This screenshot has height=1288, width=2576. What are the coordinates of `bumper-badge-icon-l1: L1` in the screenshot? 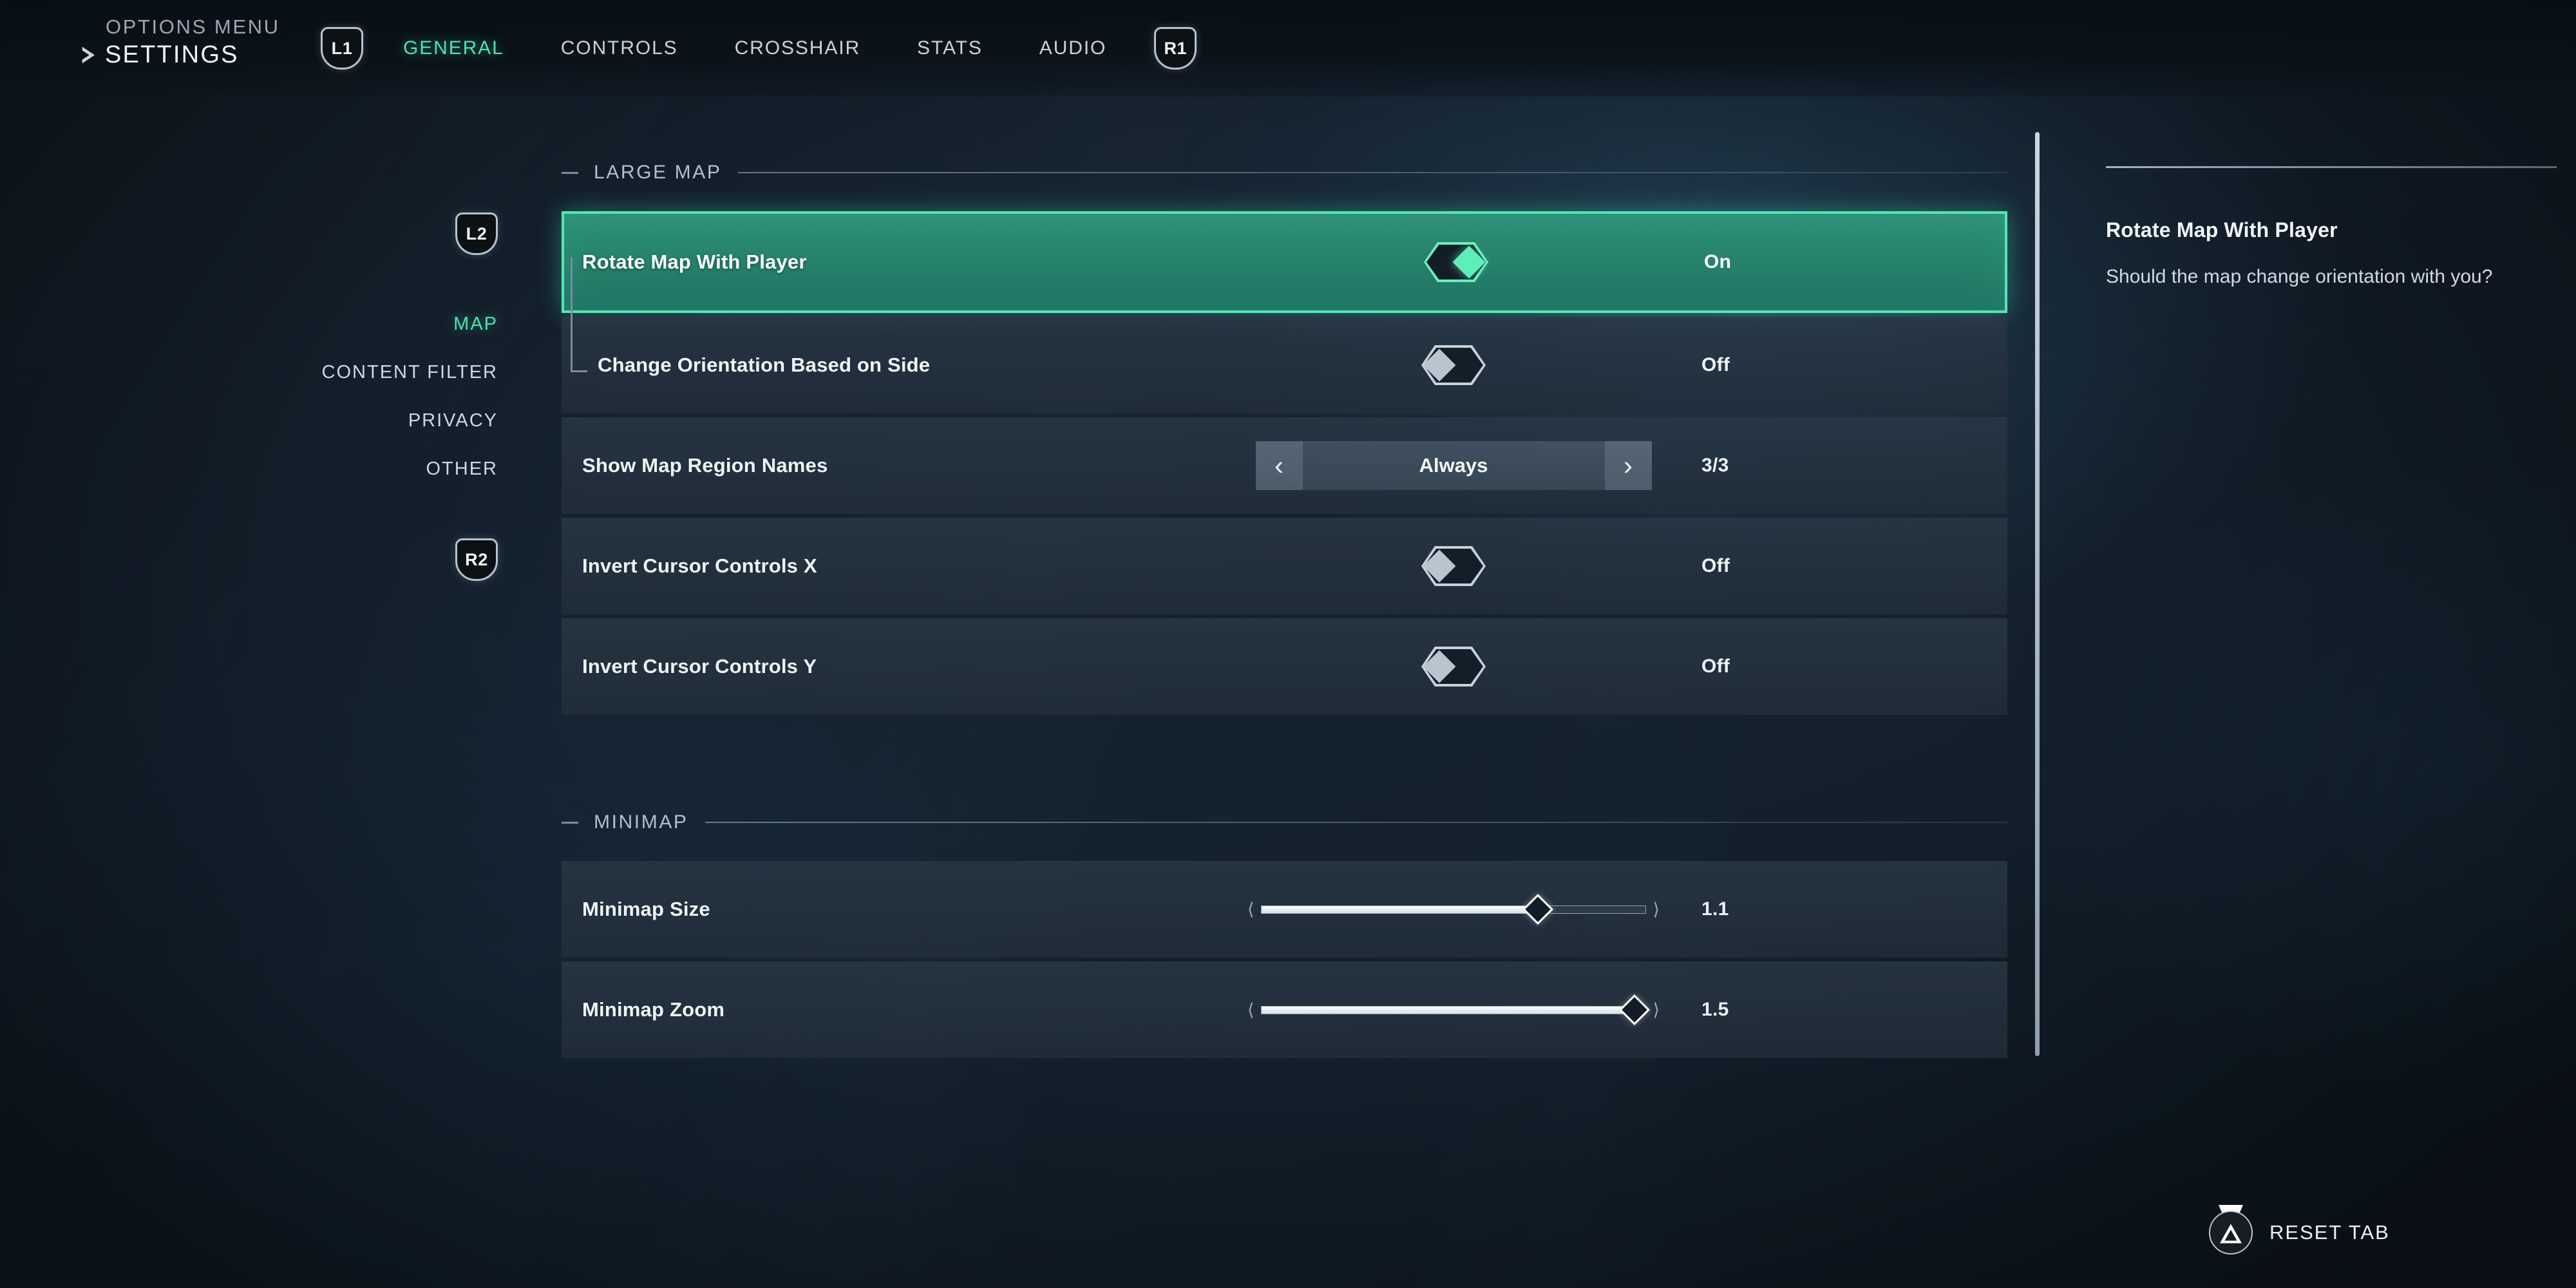 It's located at (342, 48).